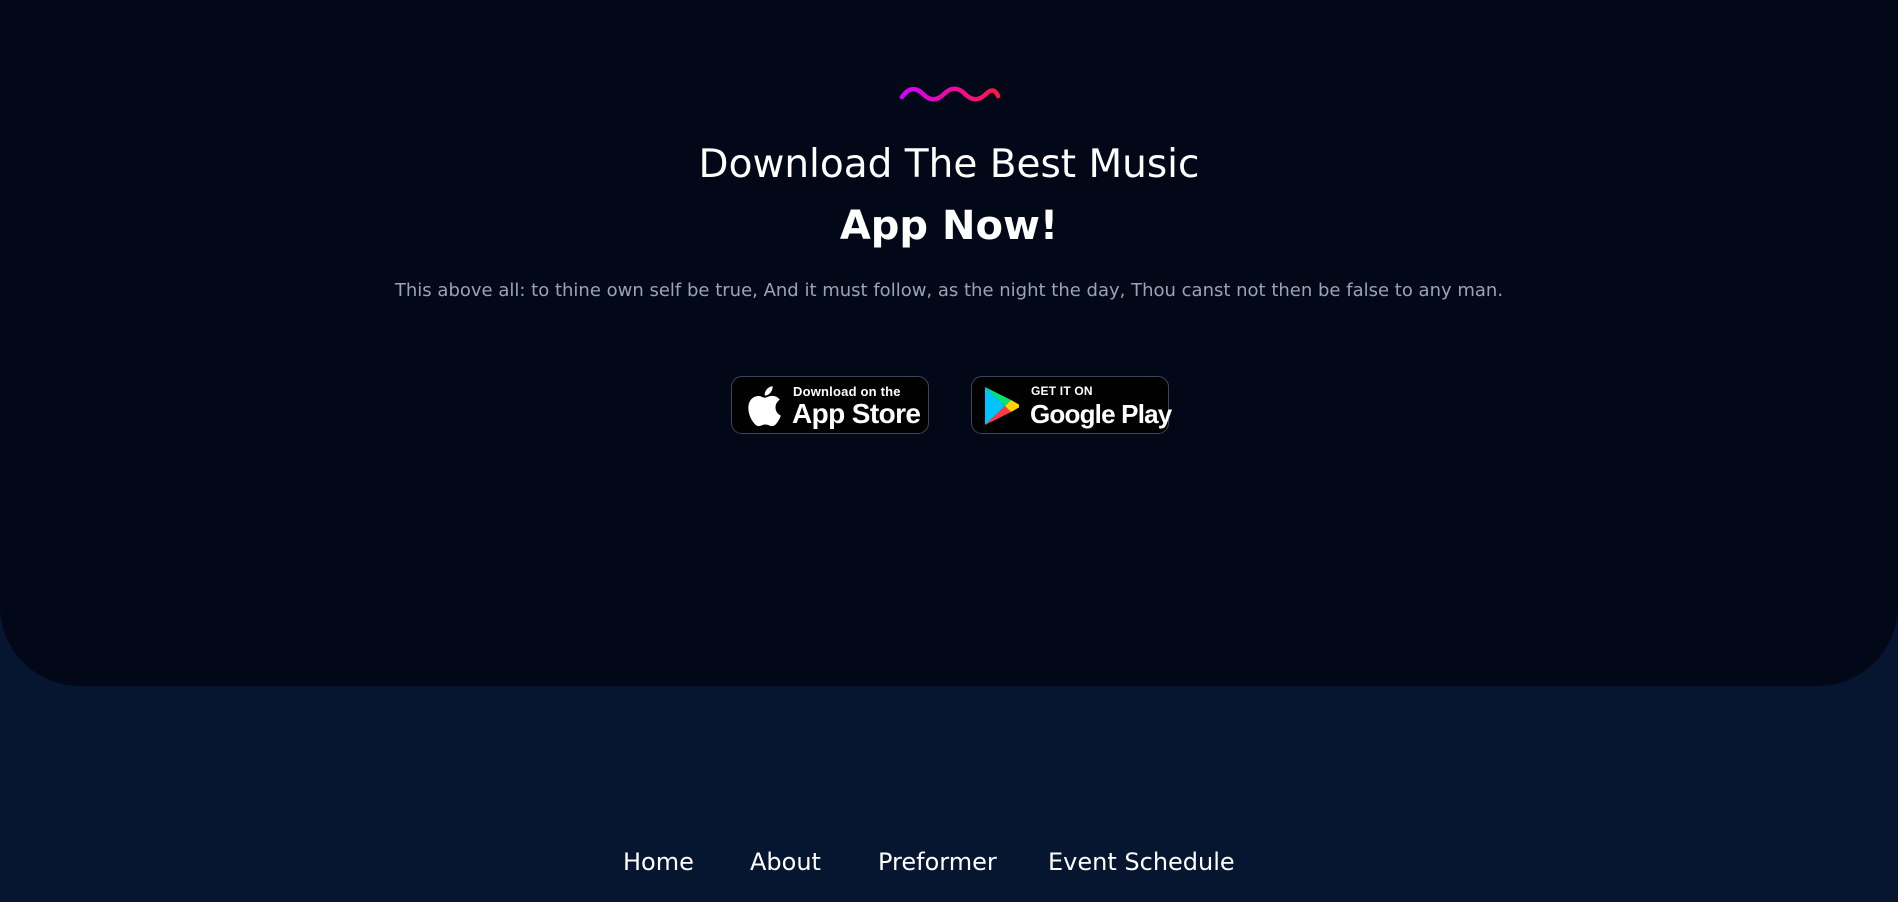  What do you see at coordinates (764, 406) in the screenshot?
I see `apple-icon` at bounding box center [764, 406].